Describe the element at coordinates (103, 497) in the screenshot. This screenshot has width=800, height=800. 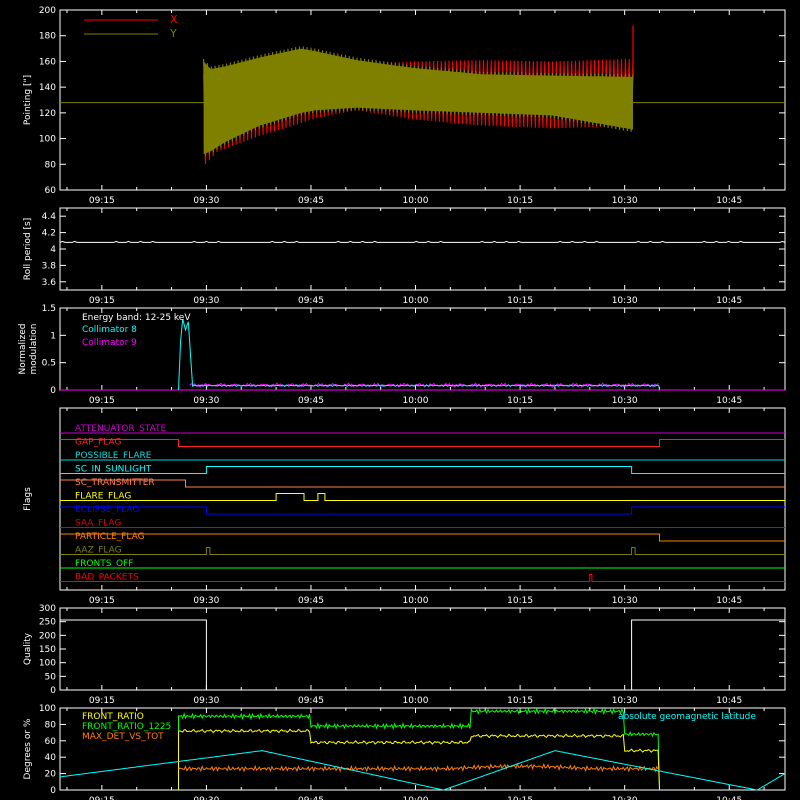
I see `flag-label-flare-flag: FLARE_FLAG` at that location.